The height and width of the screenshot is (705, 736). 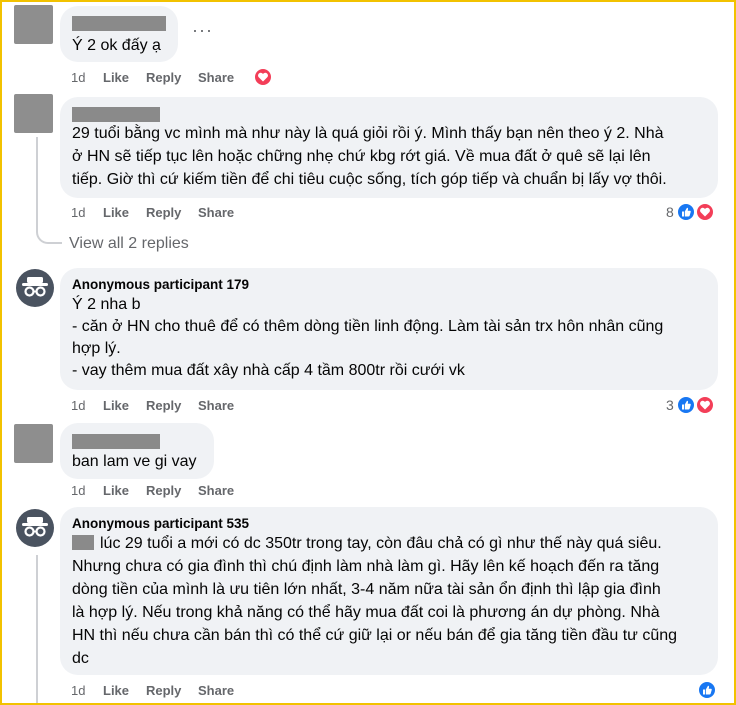 What do you see at coordinates (96, 348) in the screenshot?
I see `comment-text: hợp lý.` at bounding box center [96, 348].